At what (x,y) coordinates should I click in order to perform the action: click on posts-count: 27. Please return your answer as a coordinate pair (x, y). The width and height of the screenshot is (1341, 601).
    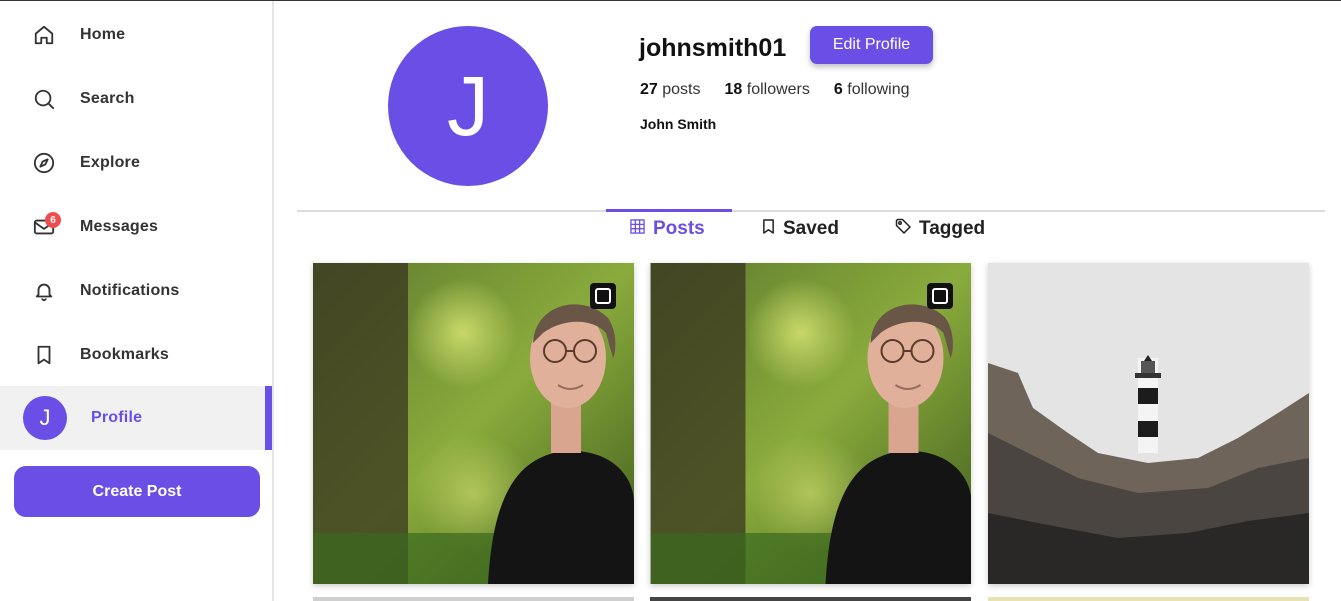
    Looking at the image, I should click on (649, 89).